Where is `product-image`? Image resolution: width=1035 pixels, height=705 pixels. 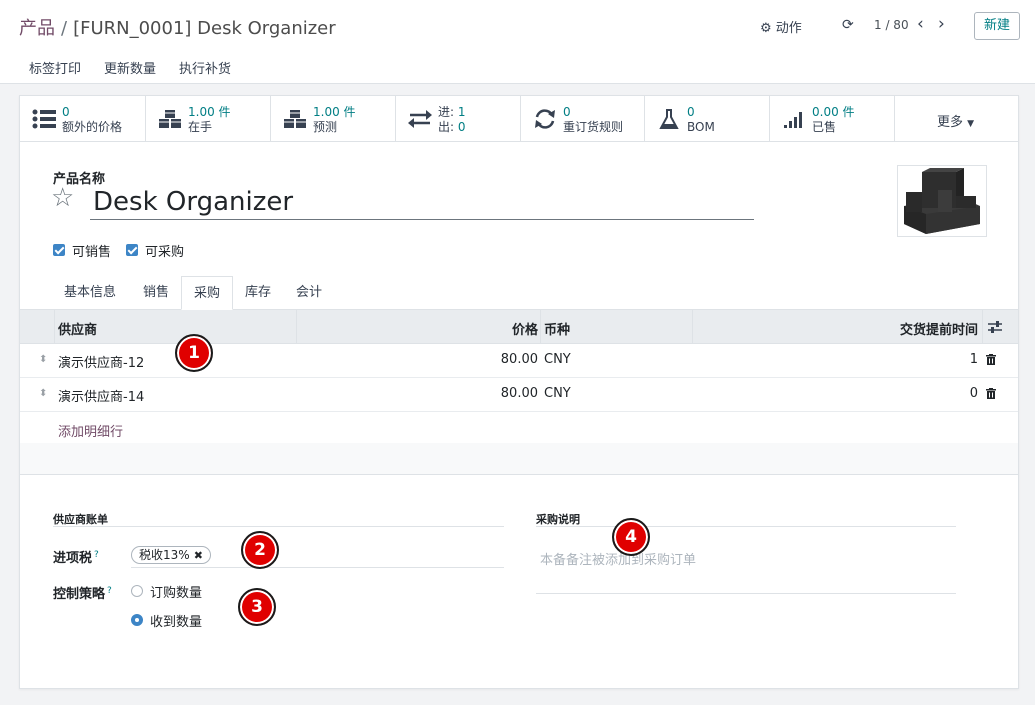 product-image is located at coordinates (942, 201).